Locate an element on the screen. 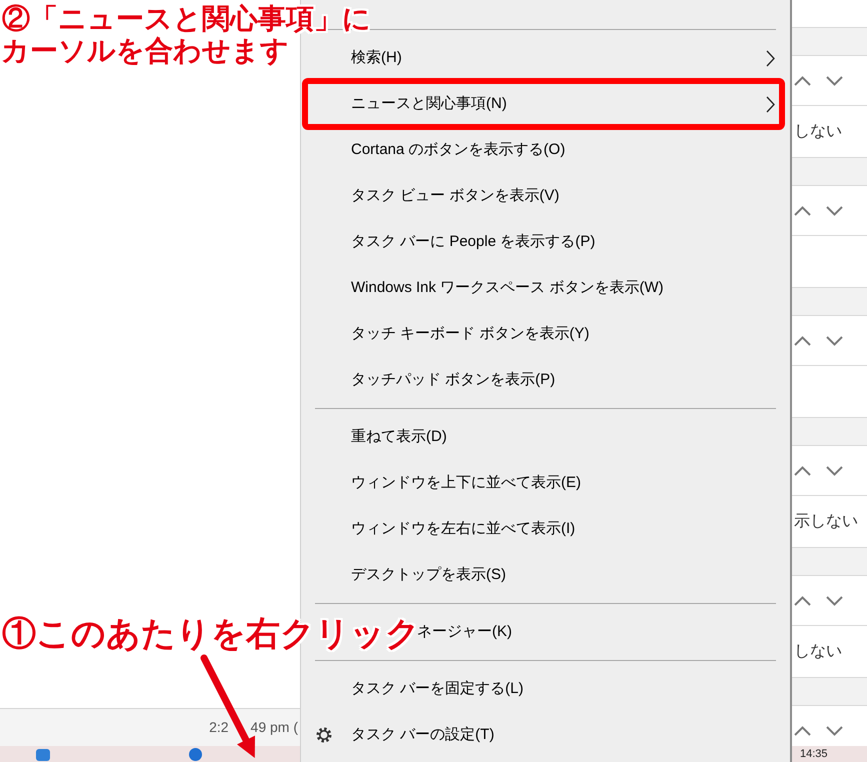  callout-text: ②「ニュースと関心事項」に is located at coordinates (186, 19).